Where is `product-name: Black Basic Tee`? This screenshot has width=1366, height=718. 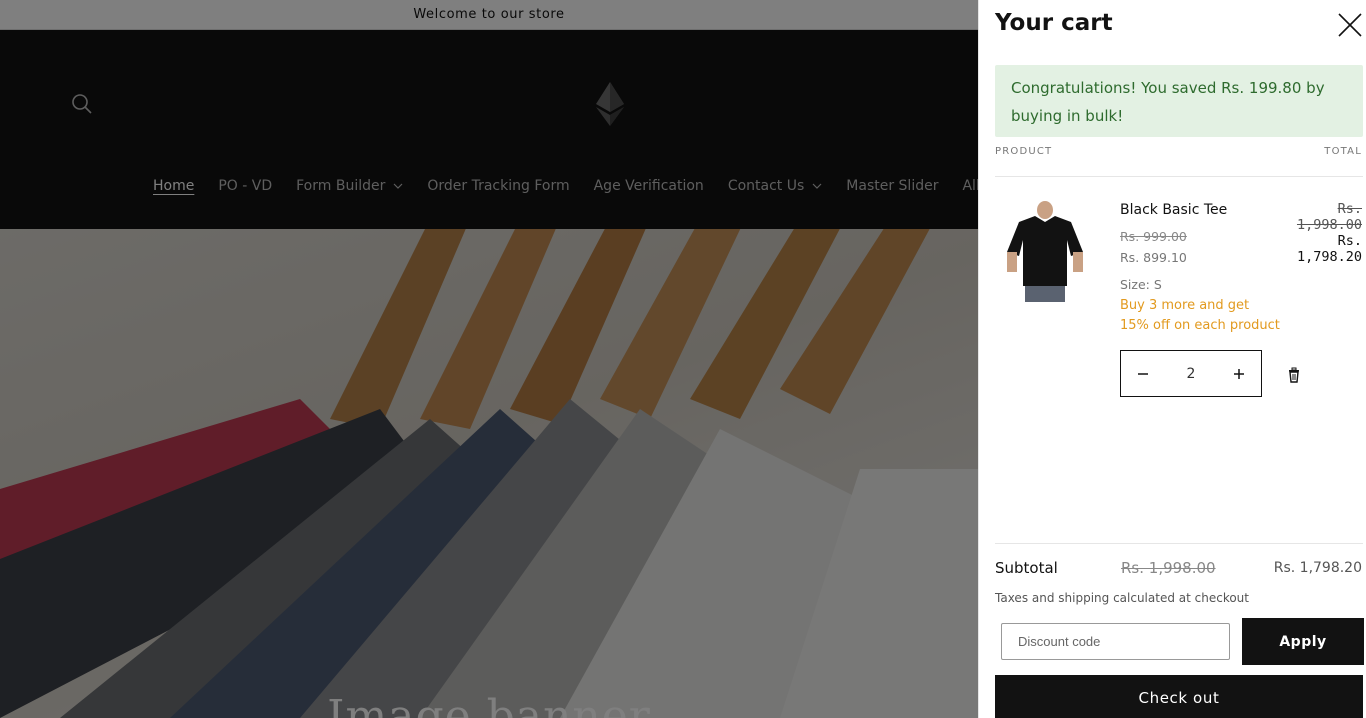
product-name: Black Basic Tee is located at coordinates (1173, 210).